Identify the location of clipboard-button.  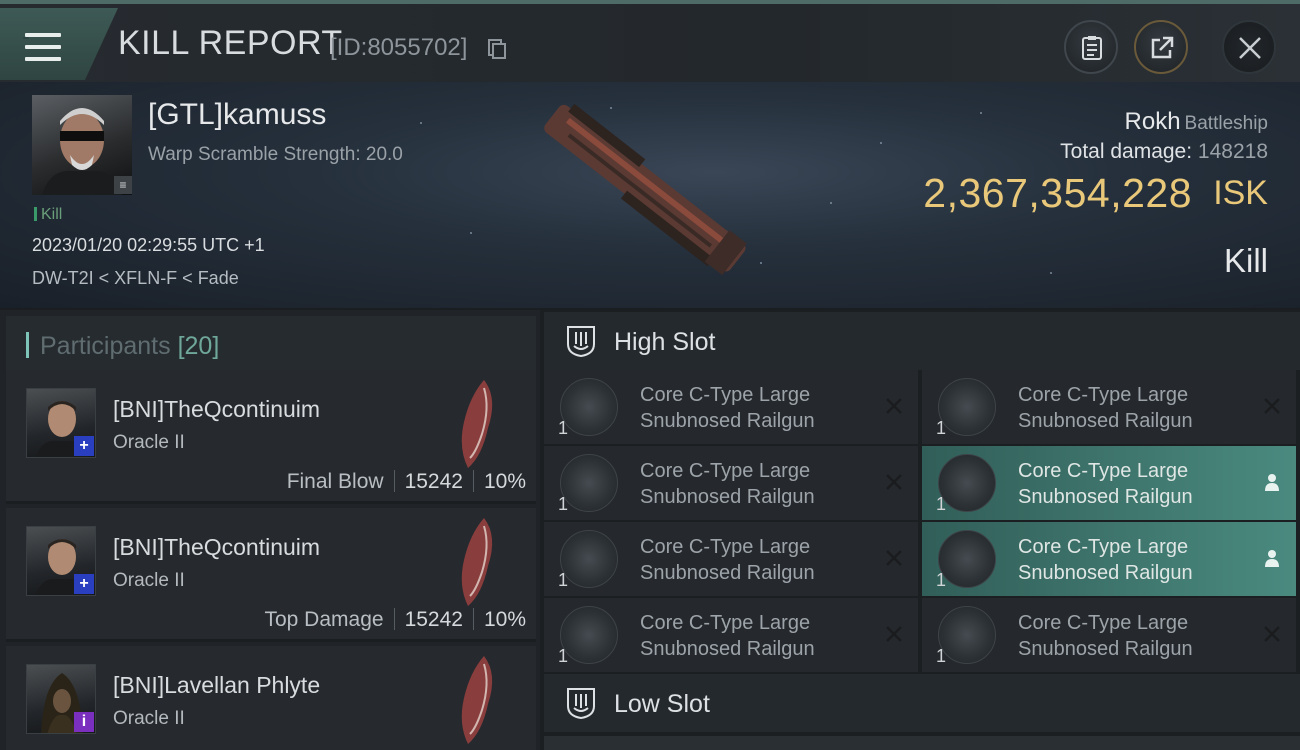
(1091, 47).